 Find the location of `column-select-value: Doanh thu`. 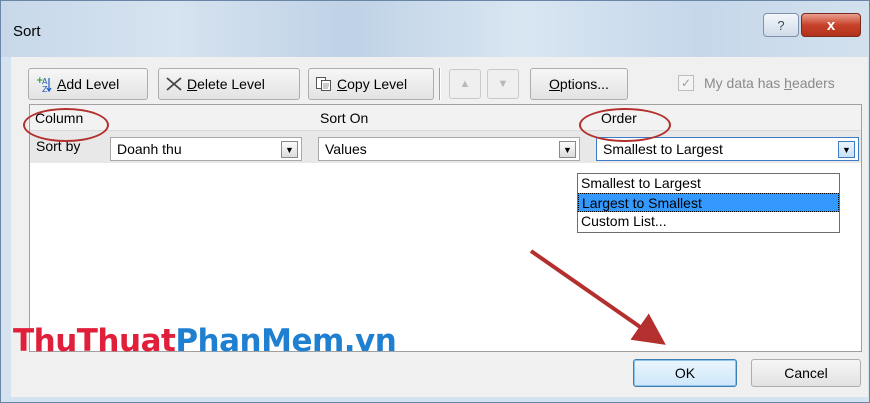

column-select-value: Doanh thu is located at coordinates (149, 149).